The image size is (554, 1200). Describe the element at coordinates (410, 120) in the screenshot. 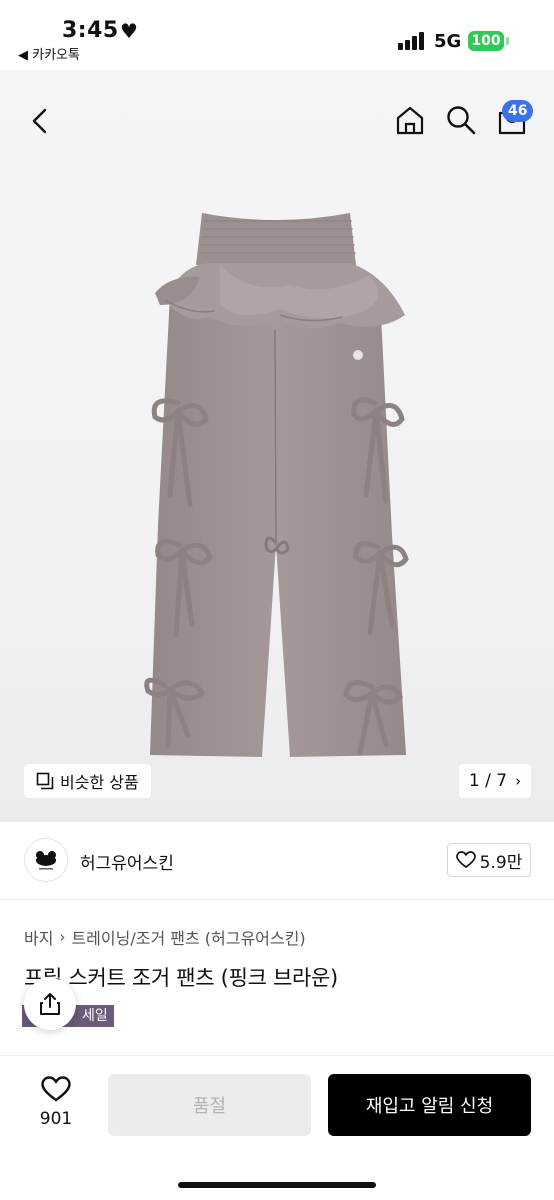

I see `home-icon` at that location.